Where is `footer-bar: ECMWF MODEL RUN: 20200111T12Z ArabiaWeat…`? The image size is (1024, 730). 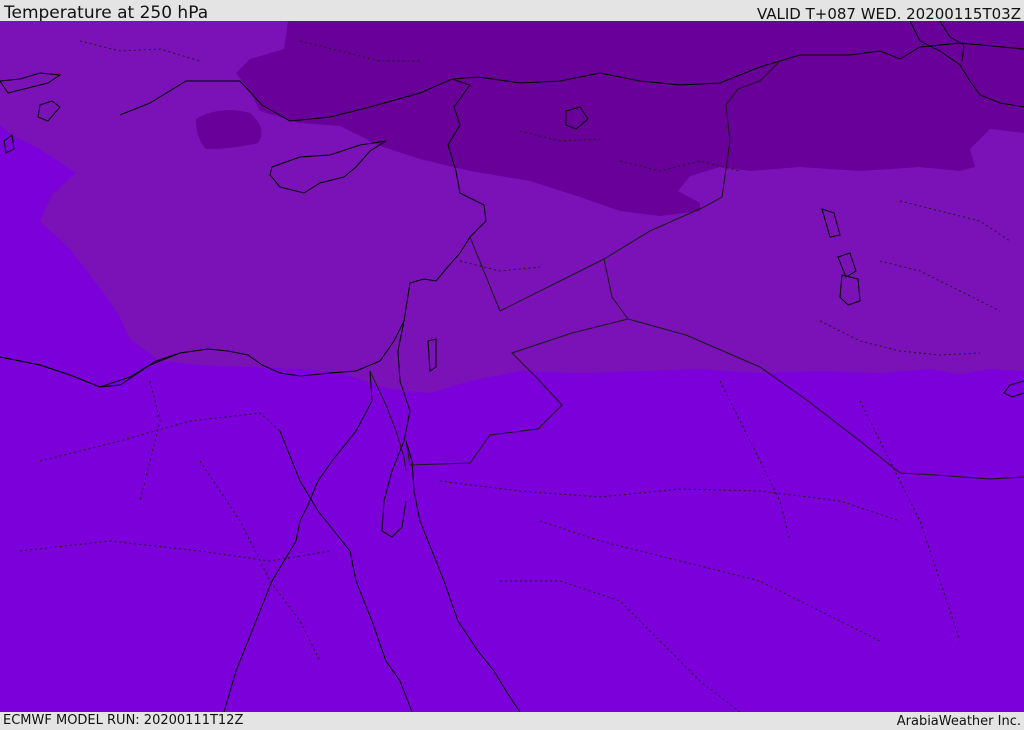
footer-bar: ECMWF MODEL RUN: 20200111T12Z ArabiaWeat… is located at coordinates (512, 720).